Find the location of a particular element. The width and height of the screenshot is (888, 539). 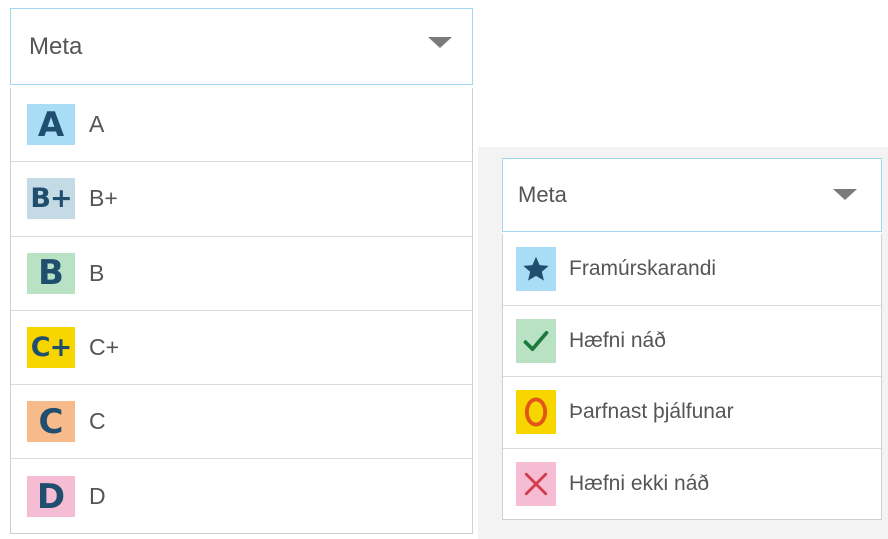

option-label: Framúrskarandi is located at coordinates (643, 269).